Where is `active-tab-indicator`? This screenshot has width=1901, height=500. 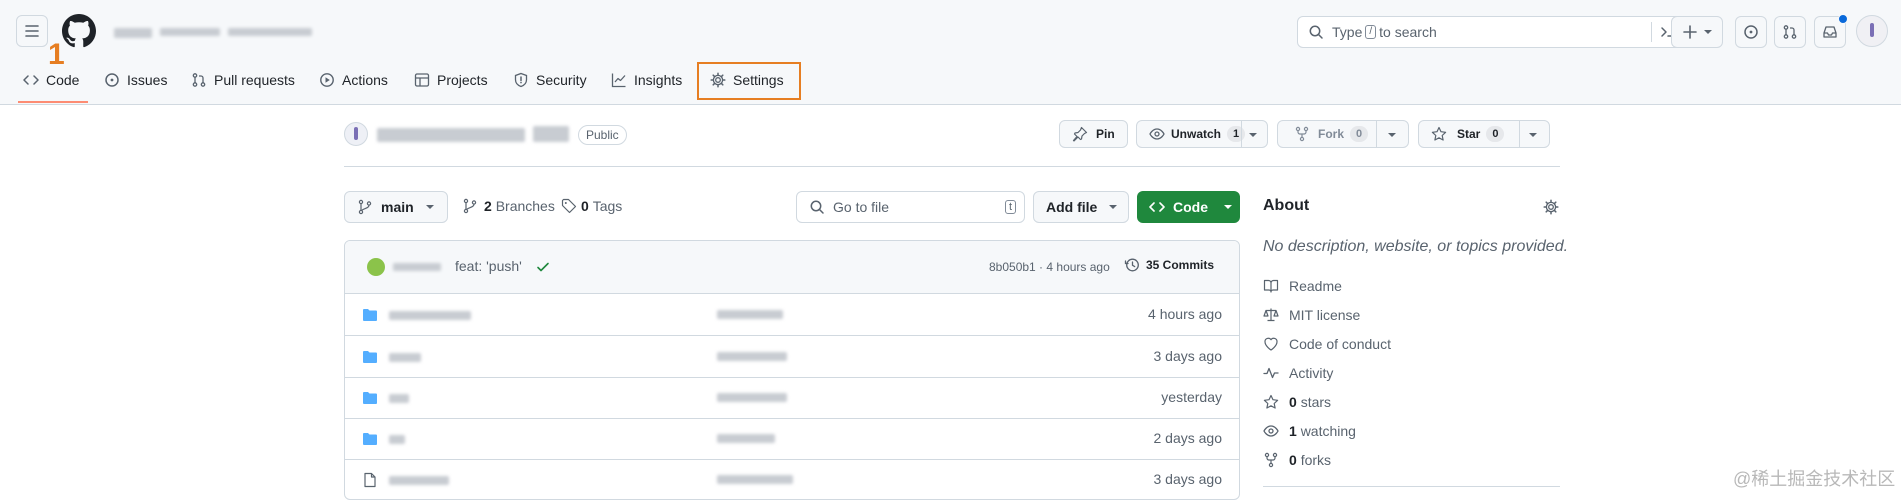
active-tab-indicator is located at coordinates (53, 102).